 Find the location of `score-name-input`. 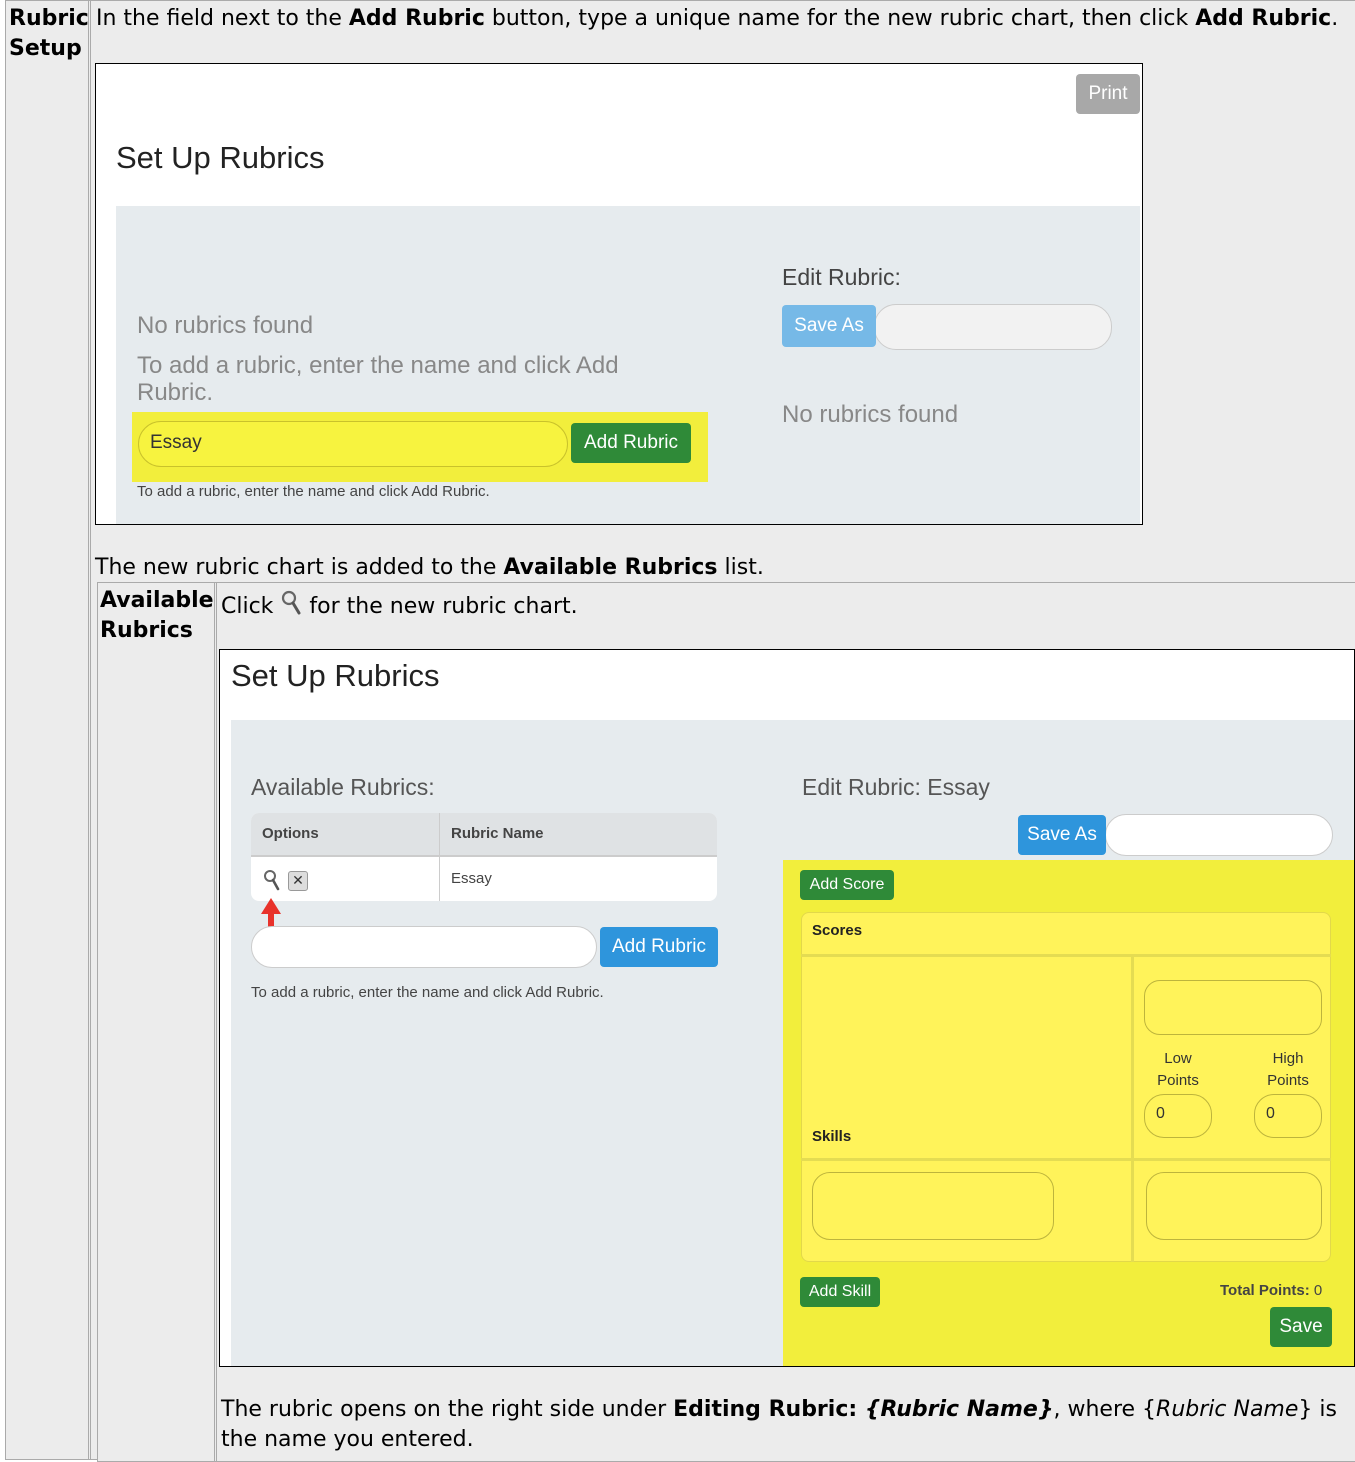

score-name-input is located at coordinates (1233, 1007).